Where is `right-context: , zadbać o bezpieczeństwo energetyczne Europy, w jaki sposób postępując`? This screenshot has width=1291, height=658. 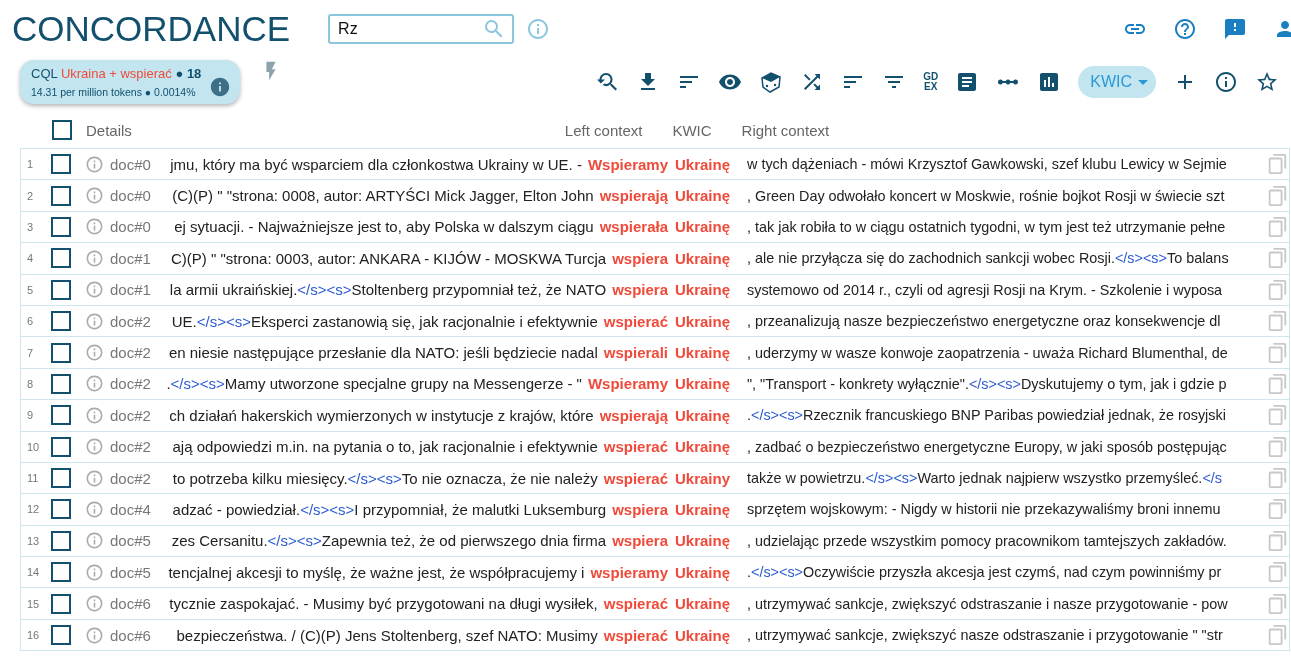 right-context: , zadbać o bezpieczeństwo energetyczne Europy, w jaki sposób postępując is located at coordinates (987, 446).